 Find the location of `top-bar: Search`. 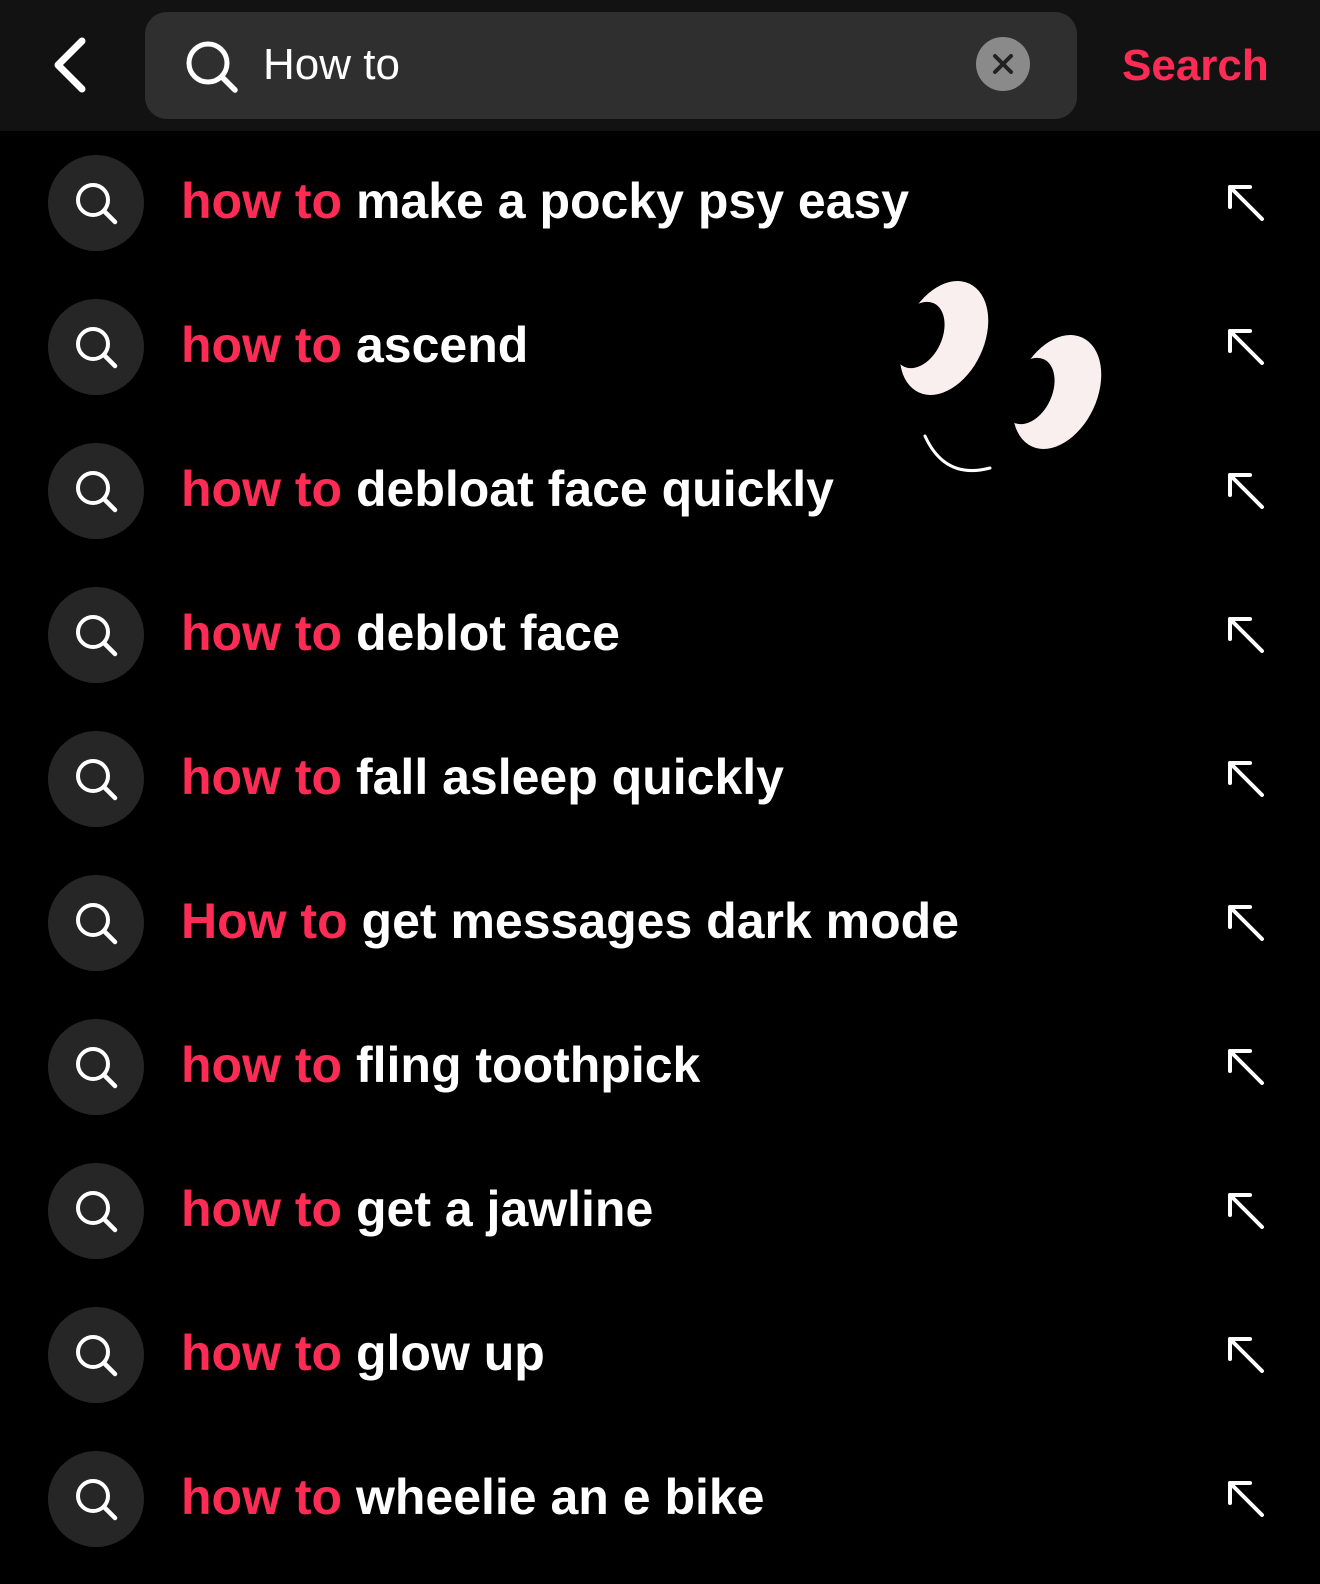

top-bar: Search is located at coordinates (660, 65).